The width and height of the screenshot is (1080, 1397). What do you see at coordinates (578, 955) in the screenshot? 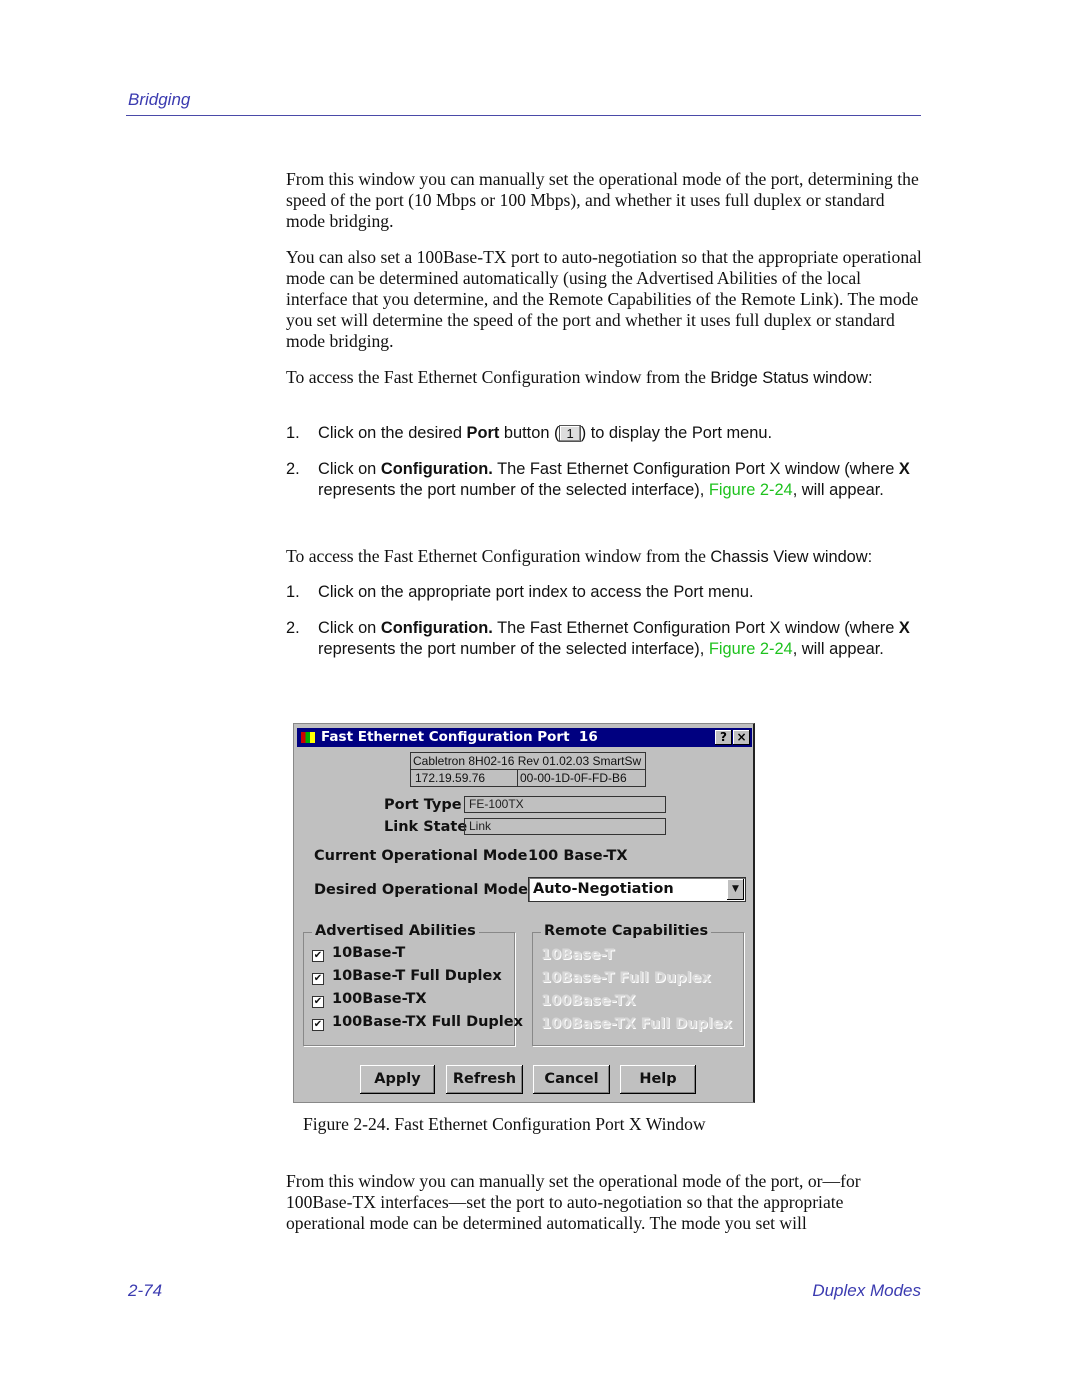
I see `remote-item: 10Base-T` at bounding box center [578, 955].